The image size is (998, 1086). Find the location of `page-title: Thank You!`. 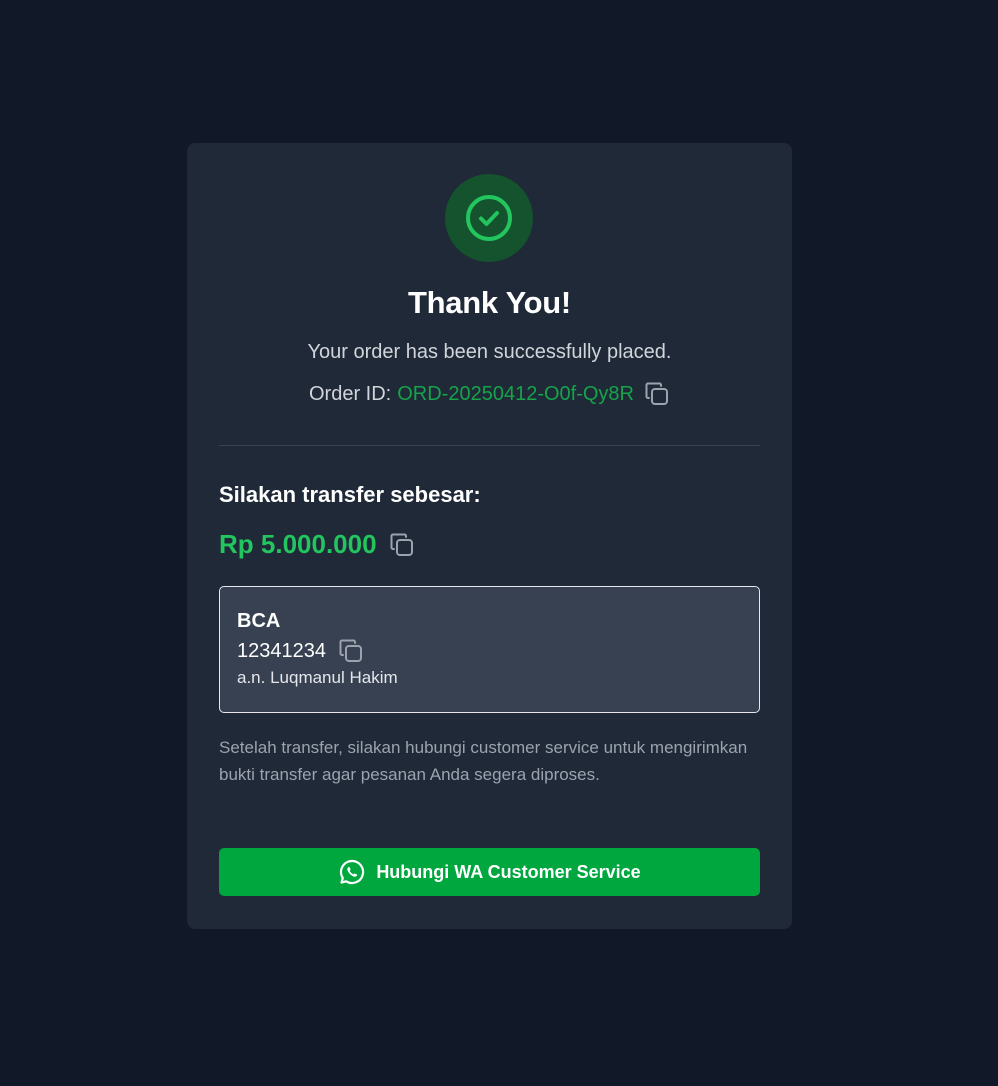

page-title: Thank You! is located at coordinates (489, 302).